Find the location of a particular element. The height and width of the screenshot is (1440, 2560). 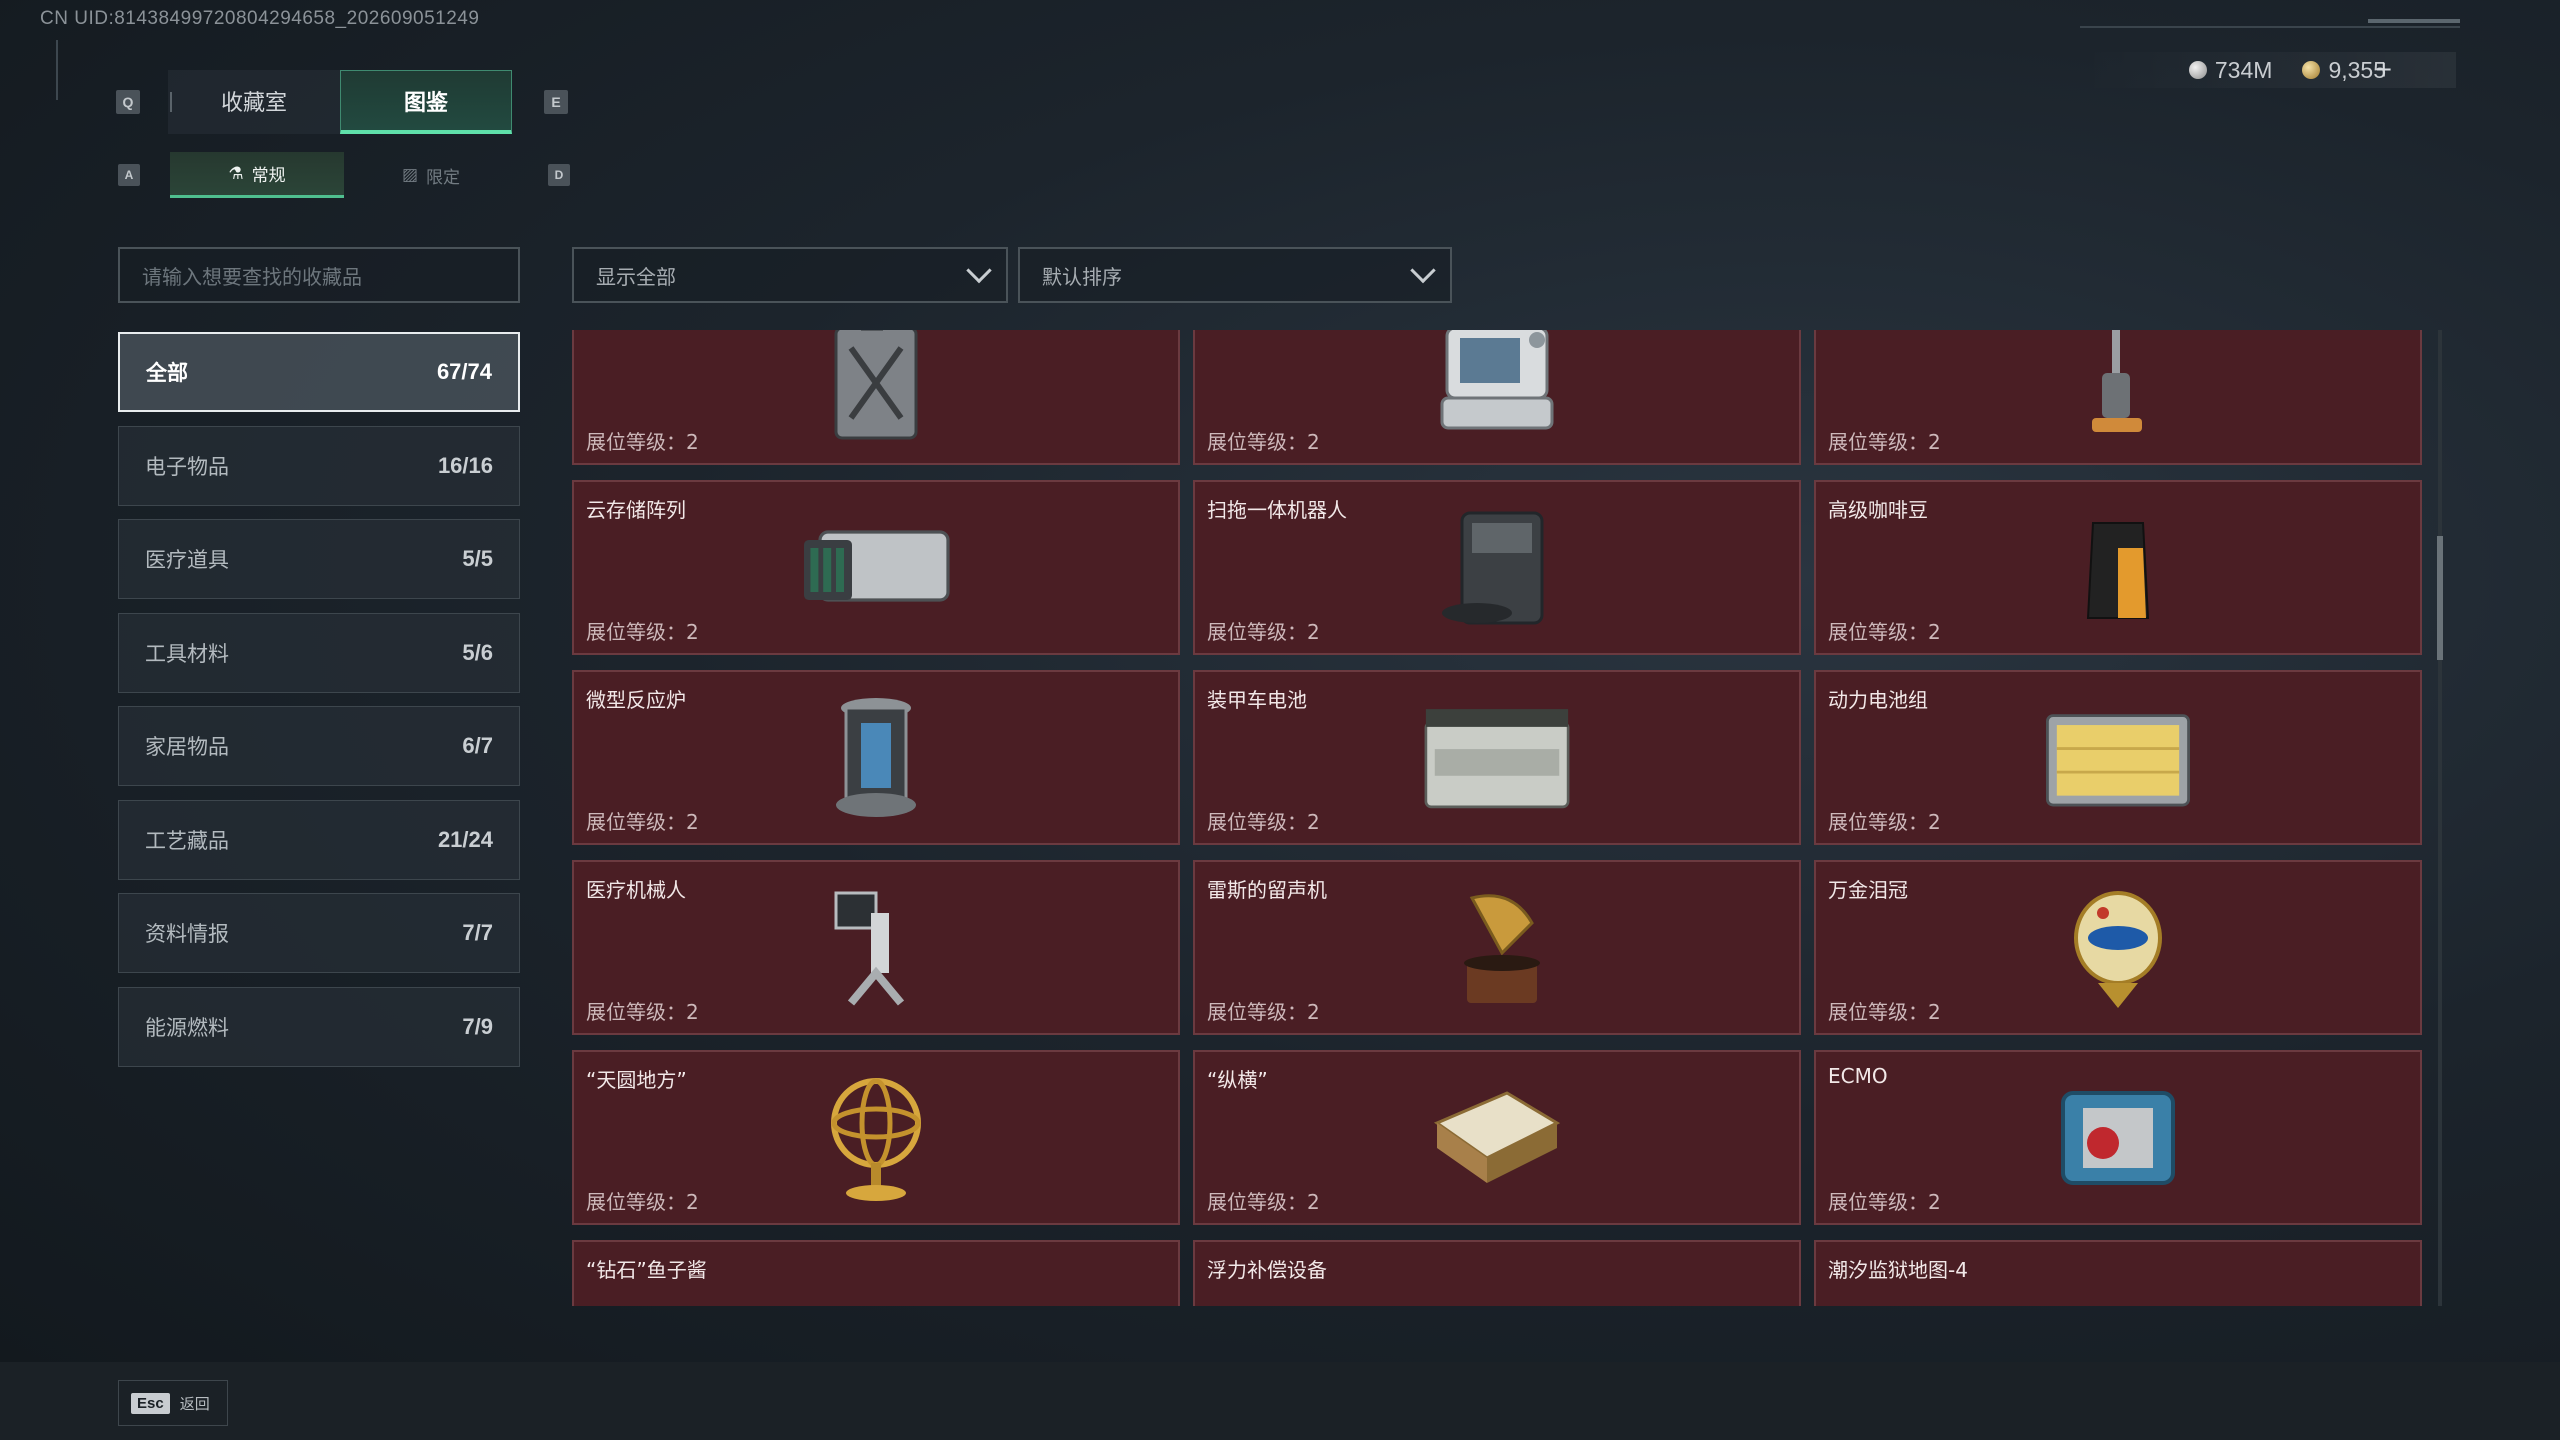

category-count: 21/24 is located at coordinates (465, 839).